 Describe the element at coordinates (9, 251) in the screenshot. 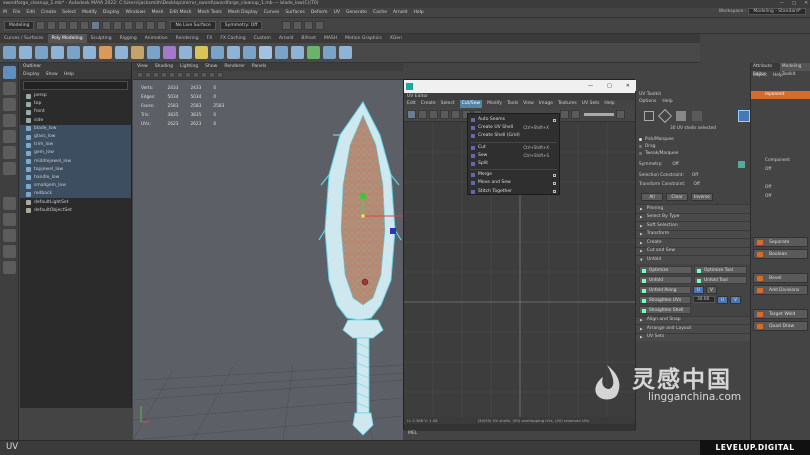

I see `graph-layout-icon` at that location.